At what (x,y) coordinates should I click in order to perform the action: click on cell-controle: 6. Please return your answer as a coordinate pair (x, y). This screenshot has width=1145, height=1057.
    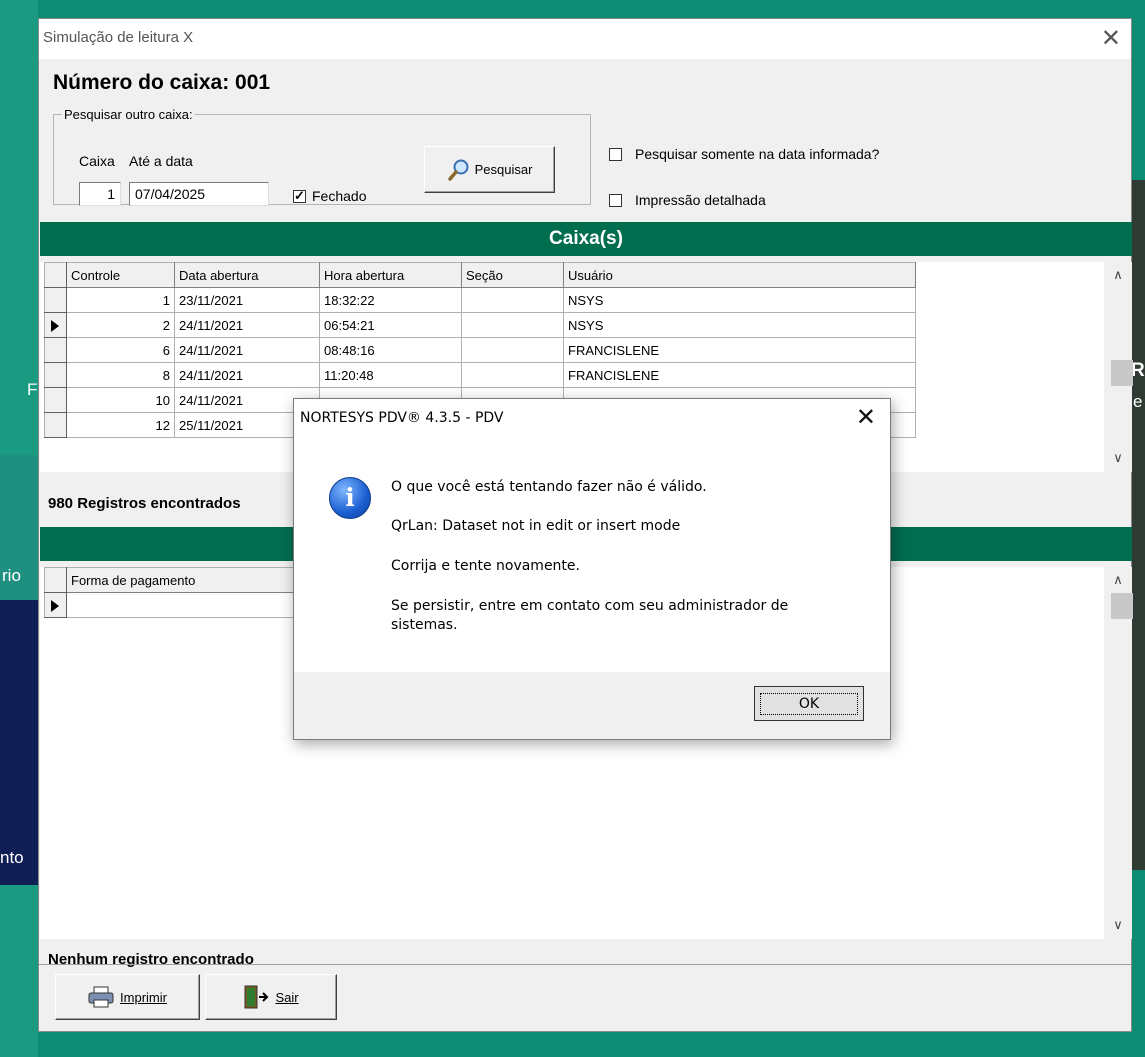
    Looking at the image, I should click on (120, 350).